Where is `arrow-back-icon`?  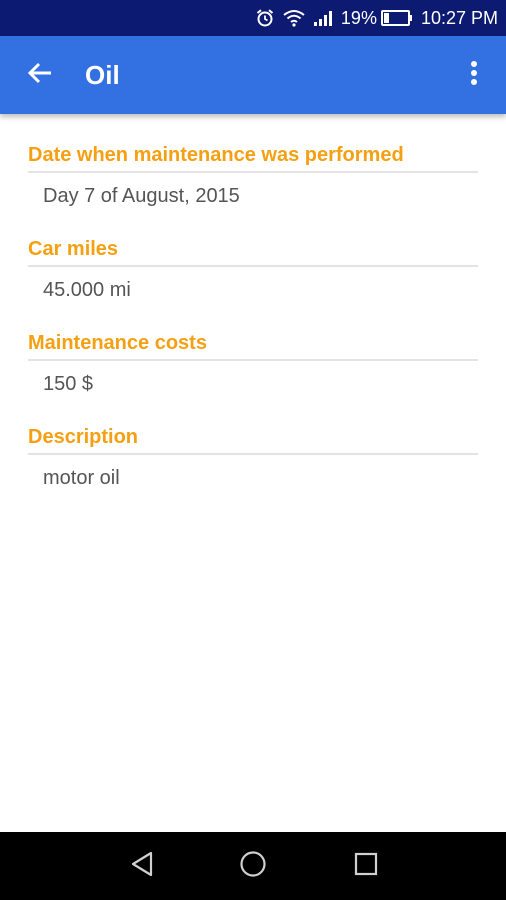 arrow-back-icon is located at coordinates (40, 75).